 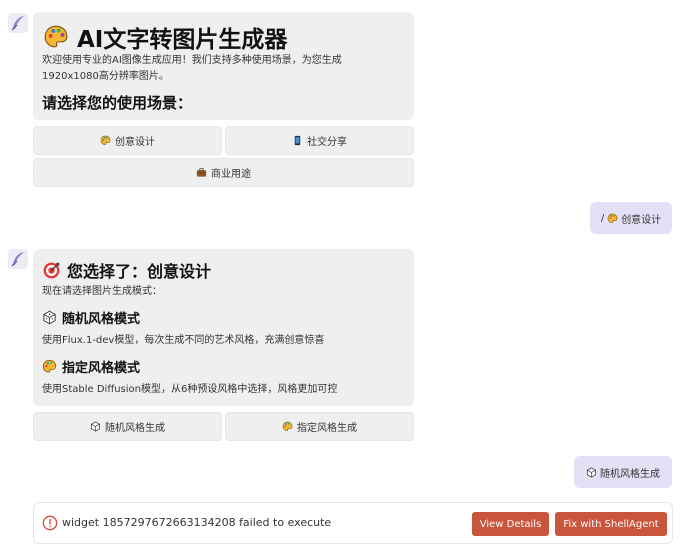 I want to click on scene-button-social: 社交分享, so click(x=319, y=140).